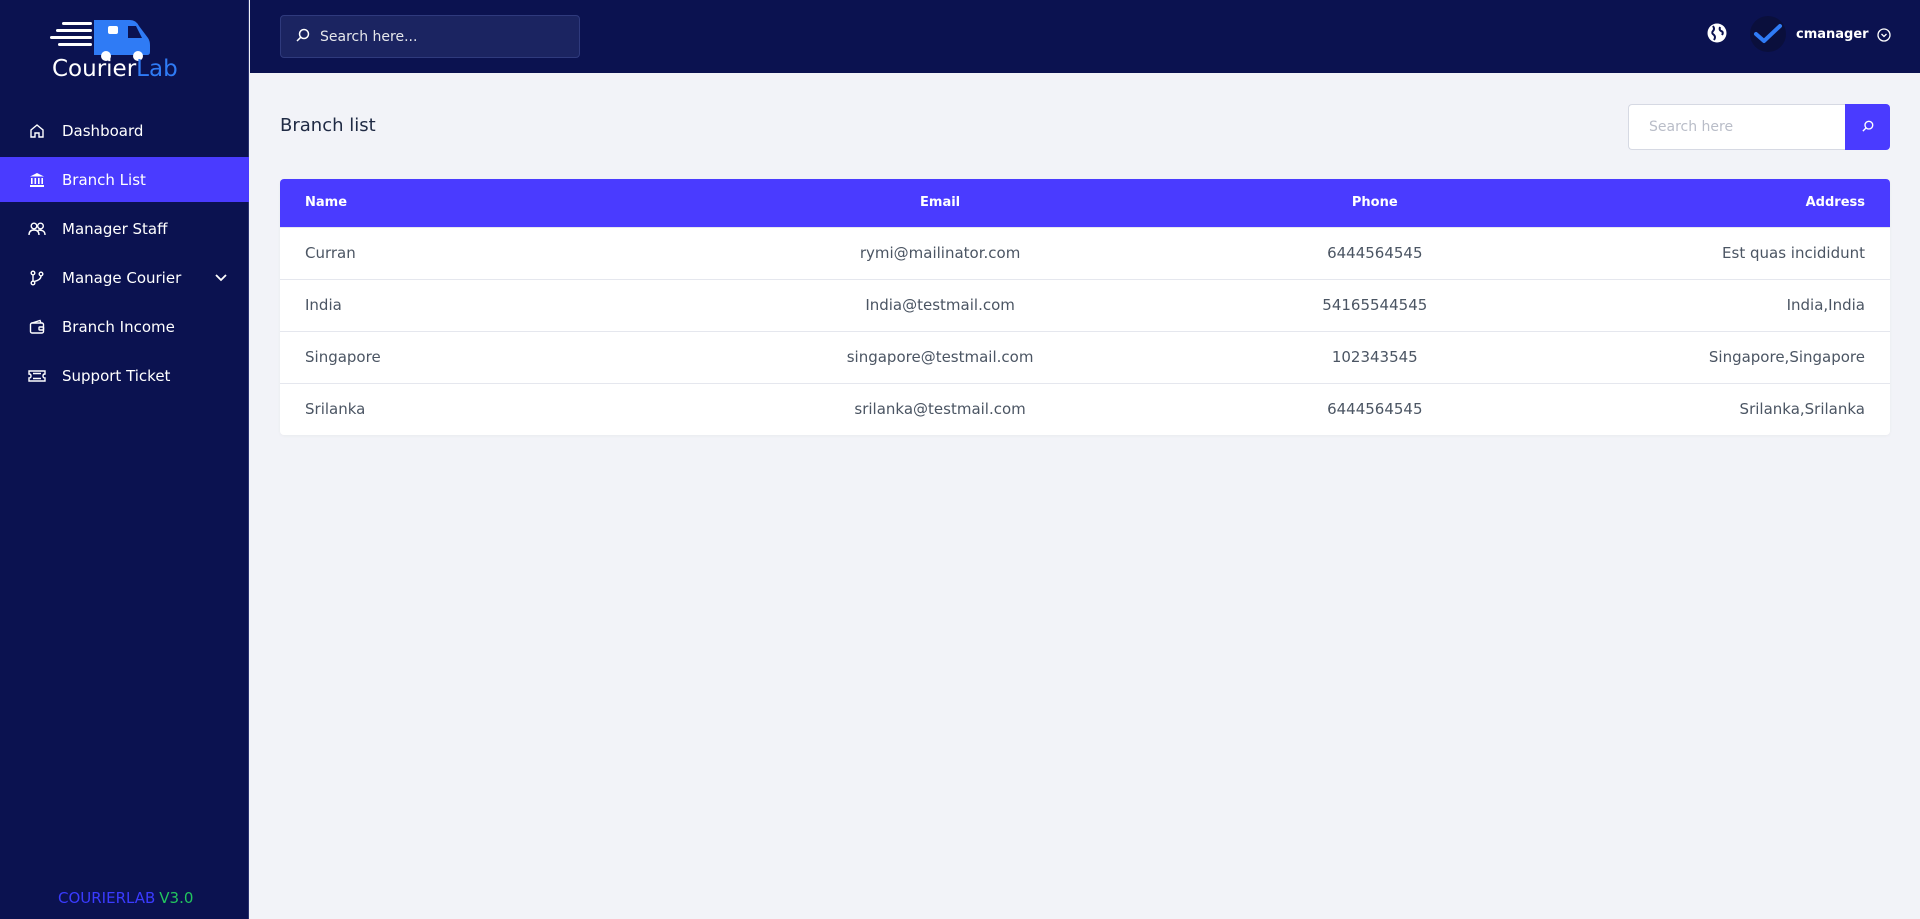 The image size is (1920, 919). What do you see at coordinates (343, 357) in the screenshot?
I see `cell-name: Singapore` at bounding box center [343, 357].